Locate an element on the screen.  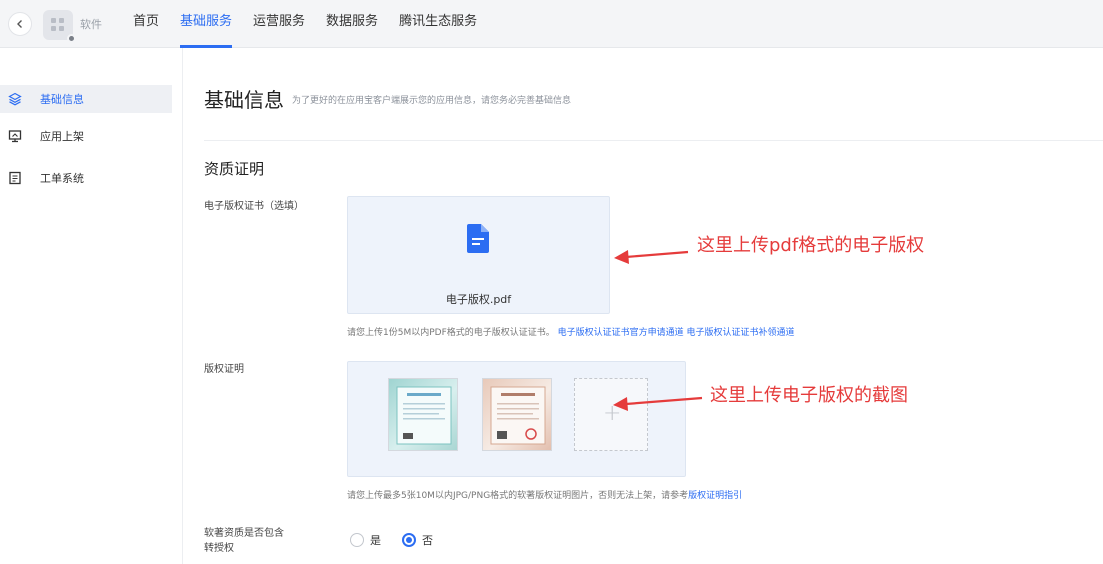
nav-basic-services: 基础服务 is located at coordinates (206, 24).